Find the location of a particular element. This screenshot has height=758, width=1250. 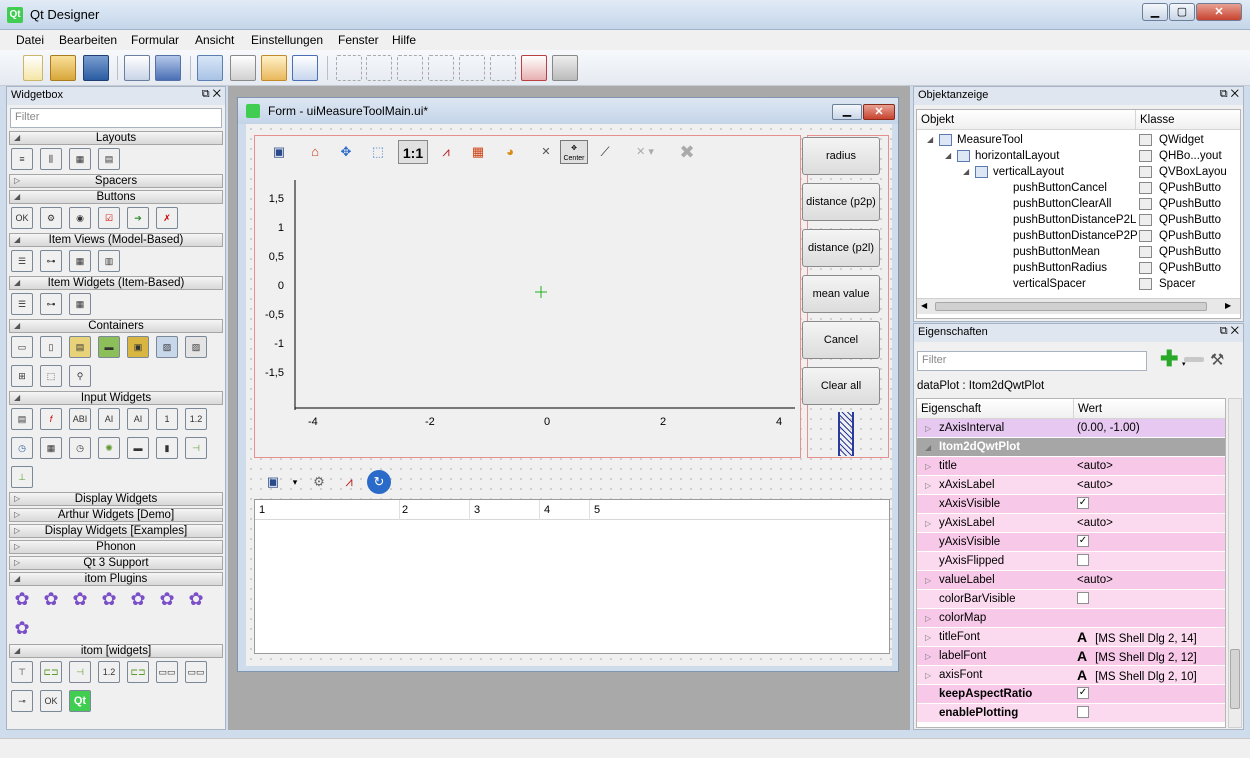

menu-fenster: Fenster is located at coordinates (358, 40).